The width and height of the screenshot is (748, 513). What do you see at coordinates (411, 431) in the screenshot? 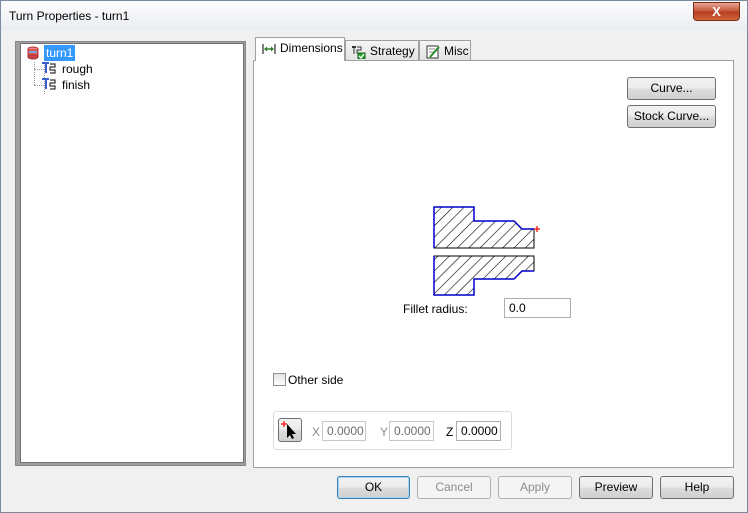
I see `y-coordinate-field: 0.0000` at bounding box center [411, 431].